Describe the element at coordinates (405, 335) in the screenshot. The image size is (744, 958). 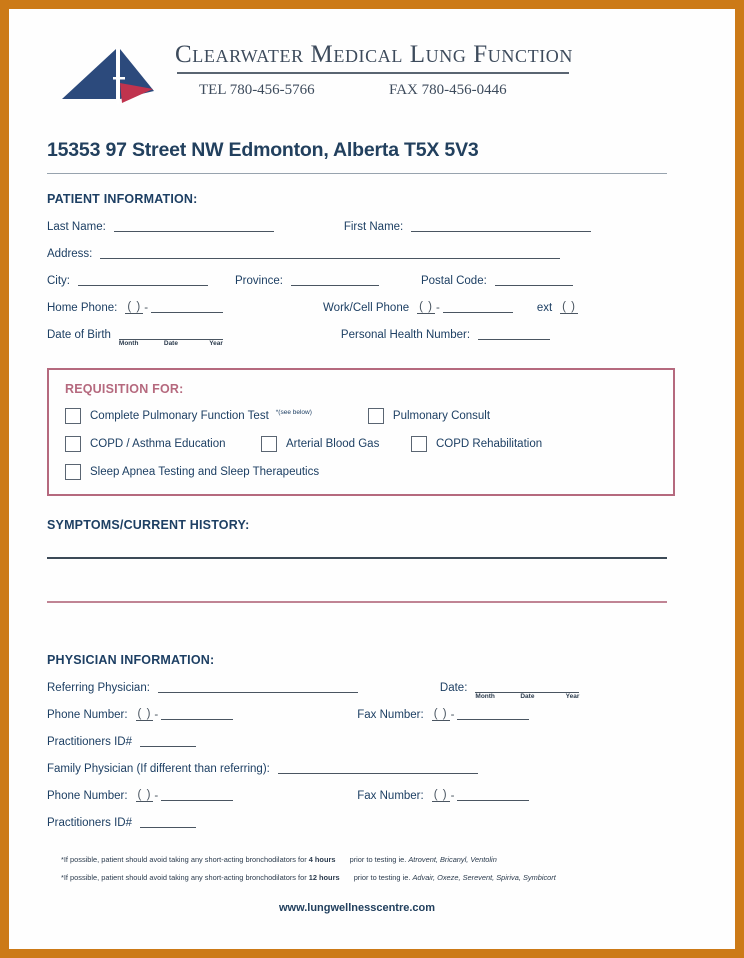
I see `personal-health-number-label: Personal Health Number:` at that location.